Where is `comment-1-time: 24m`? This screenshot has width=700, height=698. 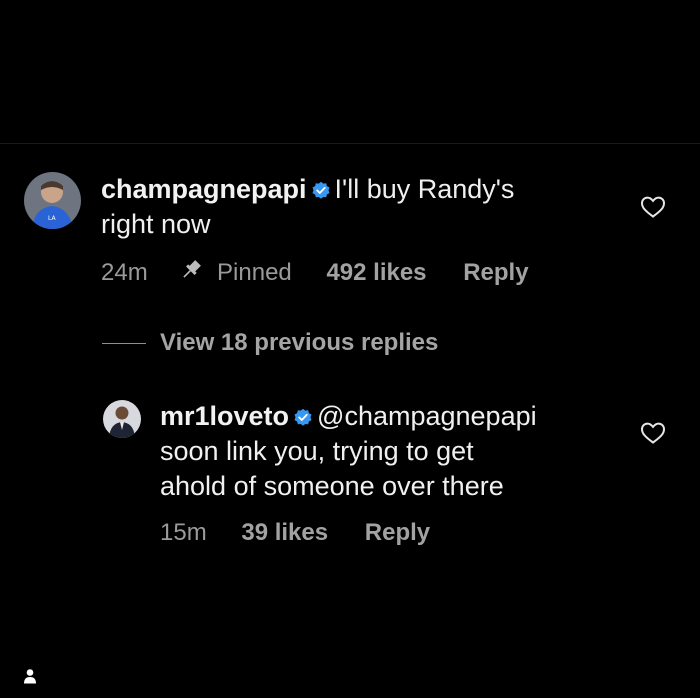
comment-1-time: 24m is located at coordinates (124, 272).